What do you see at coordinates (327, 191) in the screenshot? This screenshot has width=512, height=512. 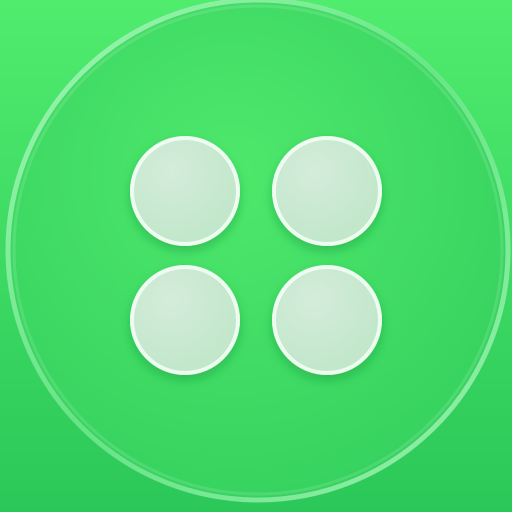 I see `dot-top-right` at bounding box center [327, 191].